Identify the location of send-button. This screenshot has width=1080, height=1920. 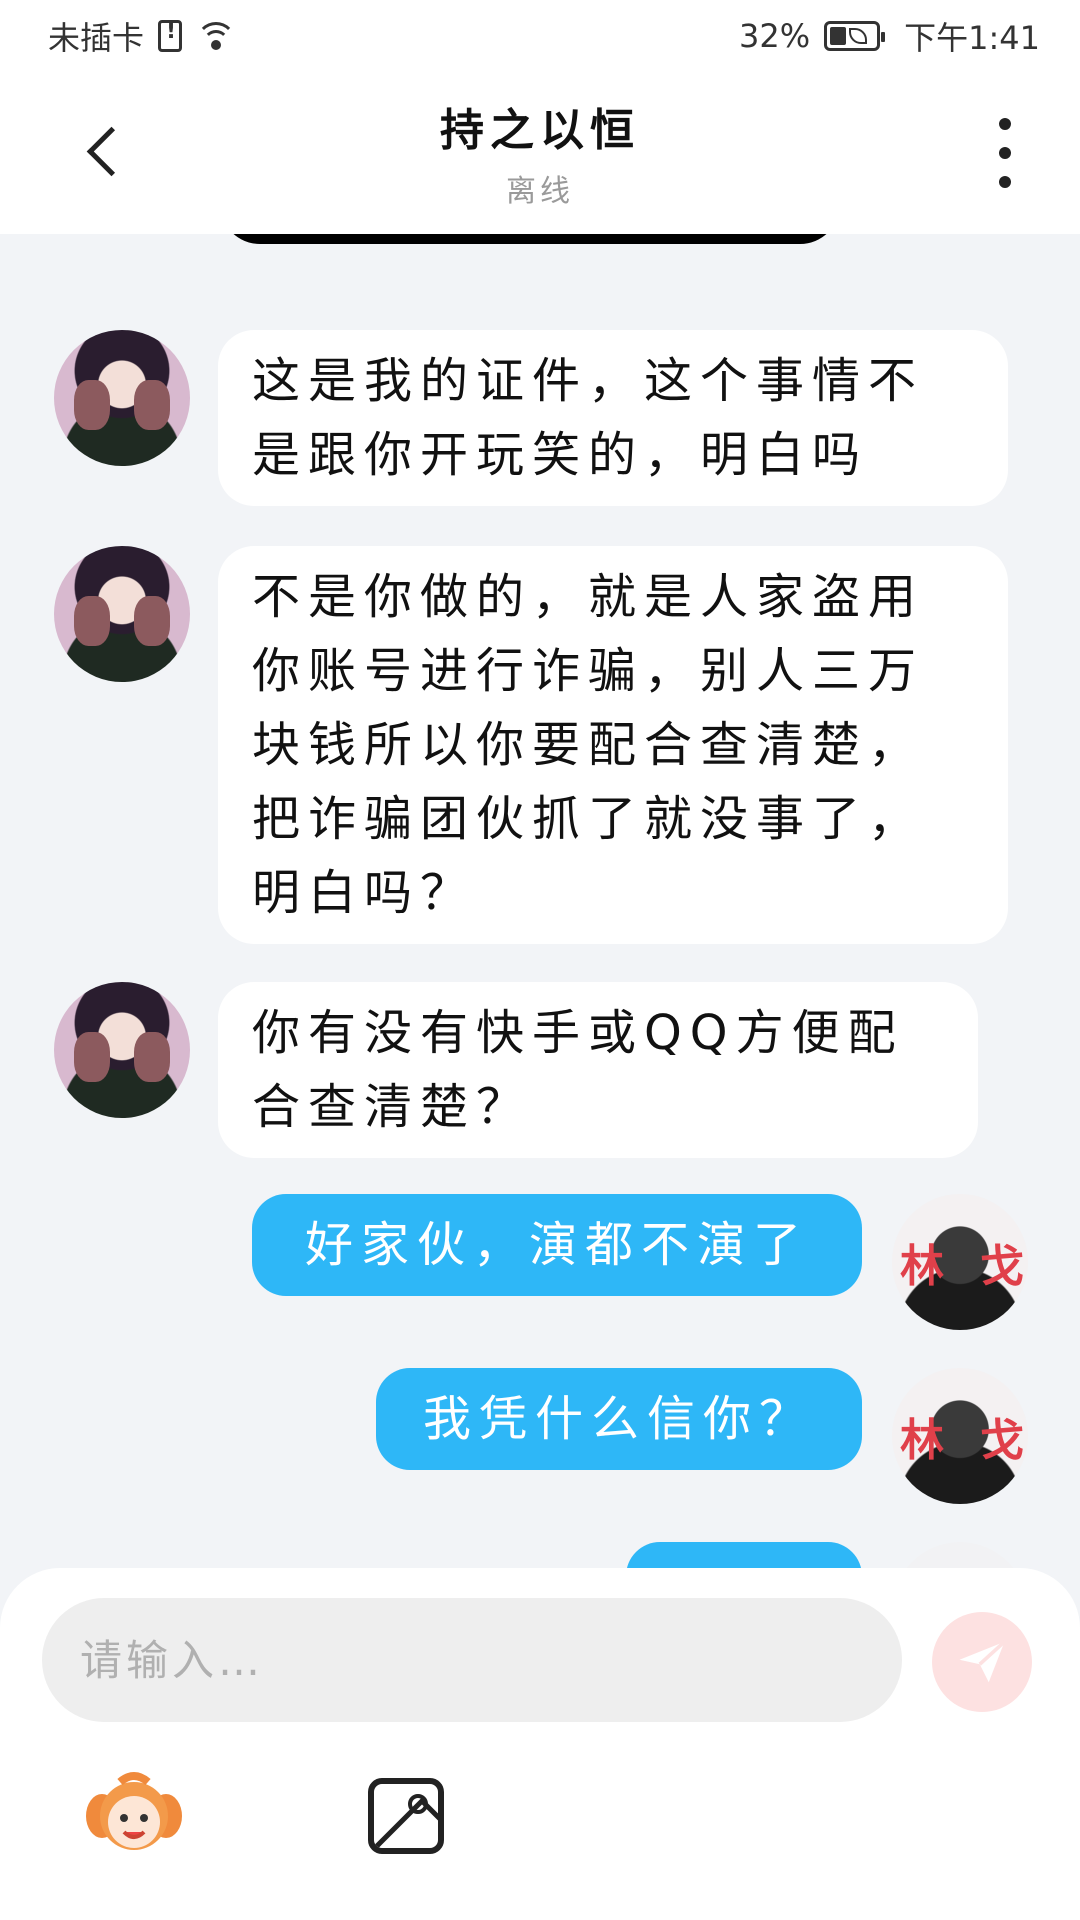
(982, 1662).